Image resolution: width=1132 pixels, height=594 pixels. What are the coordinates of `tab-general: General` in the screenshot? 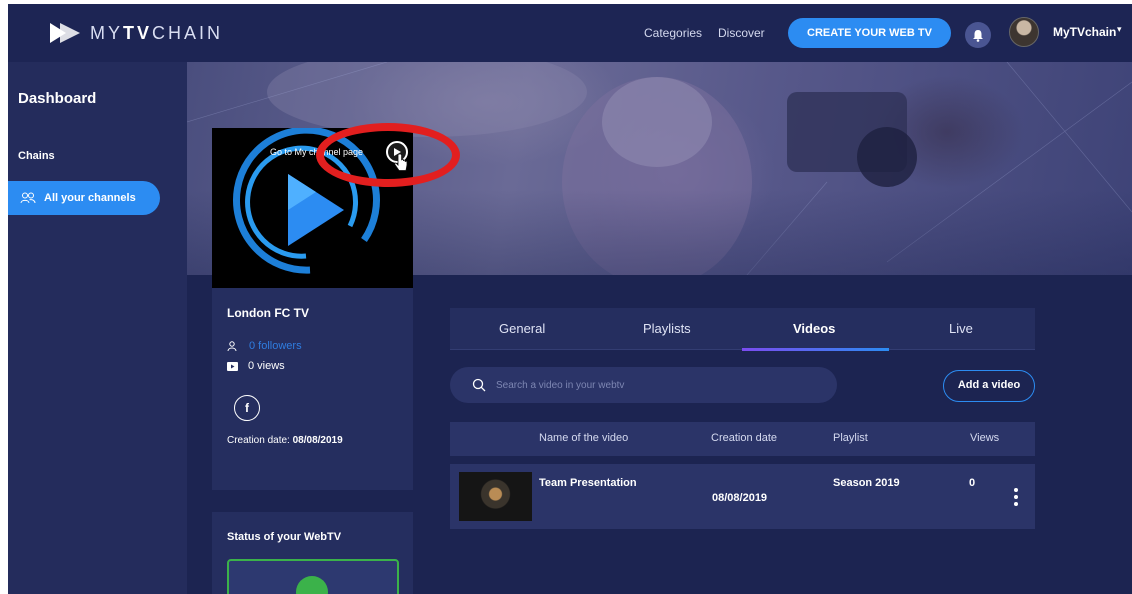 It's located at (522, 328).